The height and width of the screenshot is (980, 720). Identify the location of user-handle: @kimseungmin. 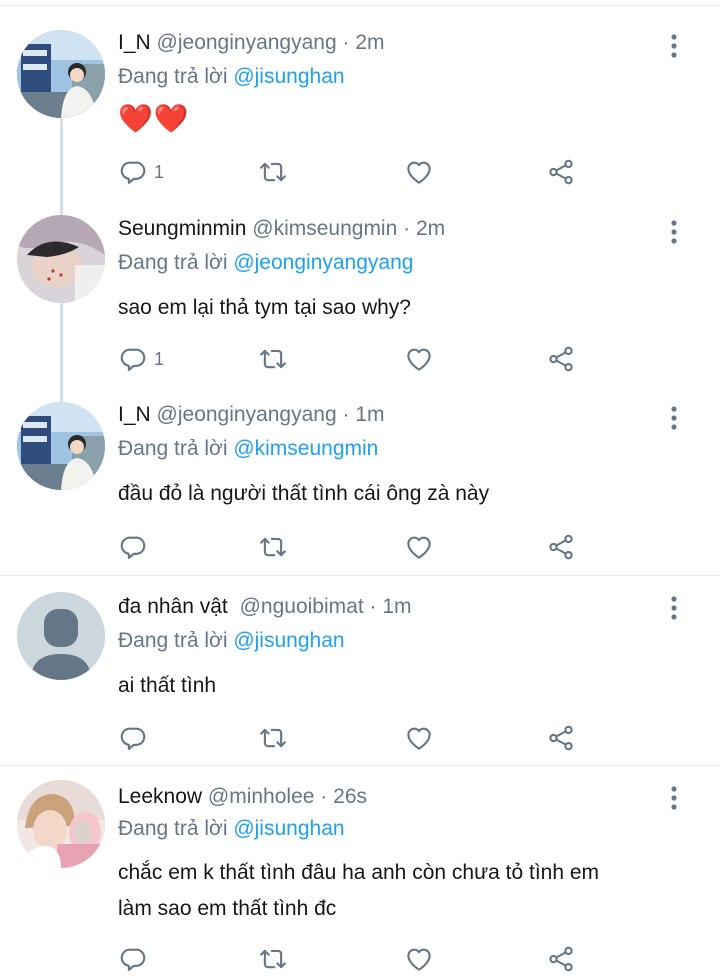
(324, 228).